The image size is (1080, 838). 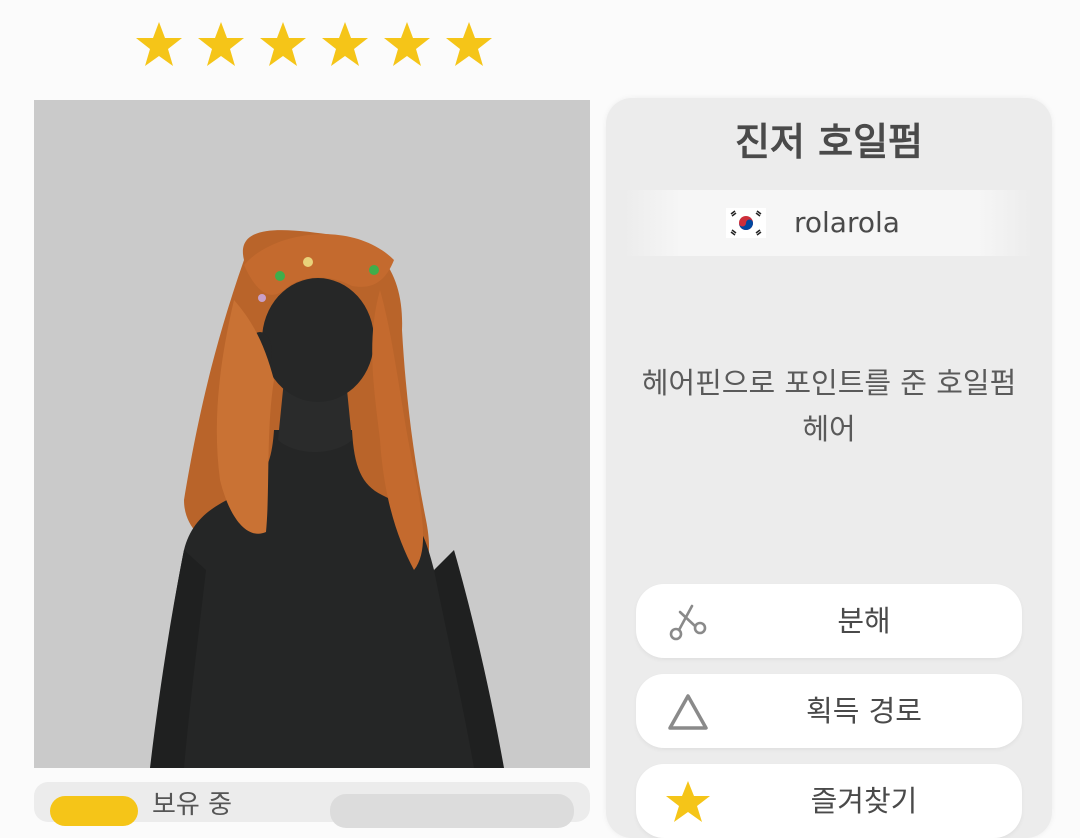 I want to click on favorite-button: 즐겨찾기, so click(x=829, y=801).